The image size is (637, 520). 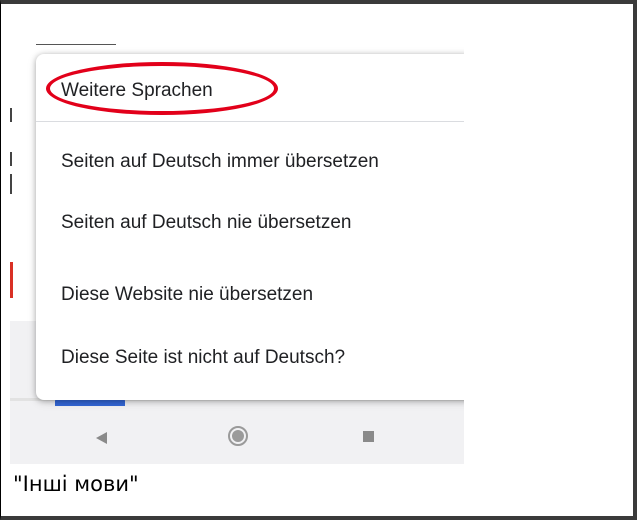 I want to click on android-navigation-bar, so click(x=237, y=440).